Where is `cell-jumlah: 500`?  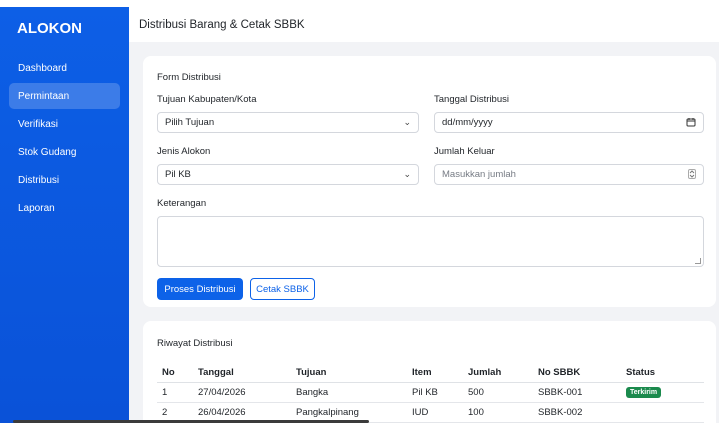
cell-jumlah: 500 is located at coordinates (498, 392).